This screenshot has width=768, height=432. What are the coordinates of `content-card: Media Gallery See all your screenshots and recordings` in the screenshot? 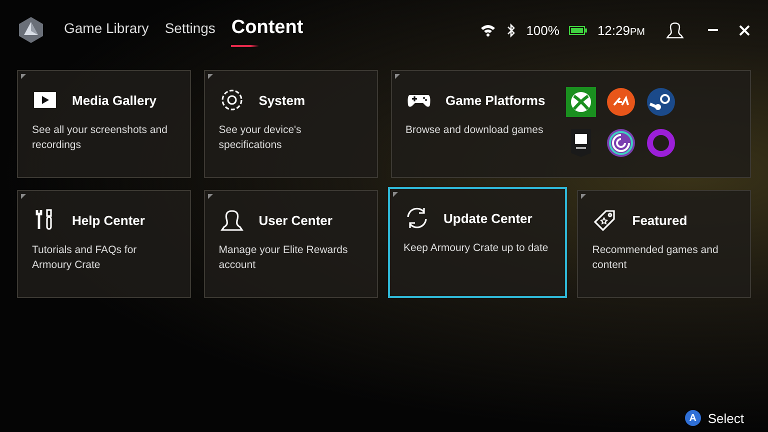 It's located at (104, 124).